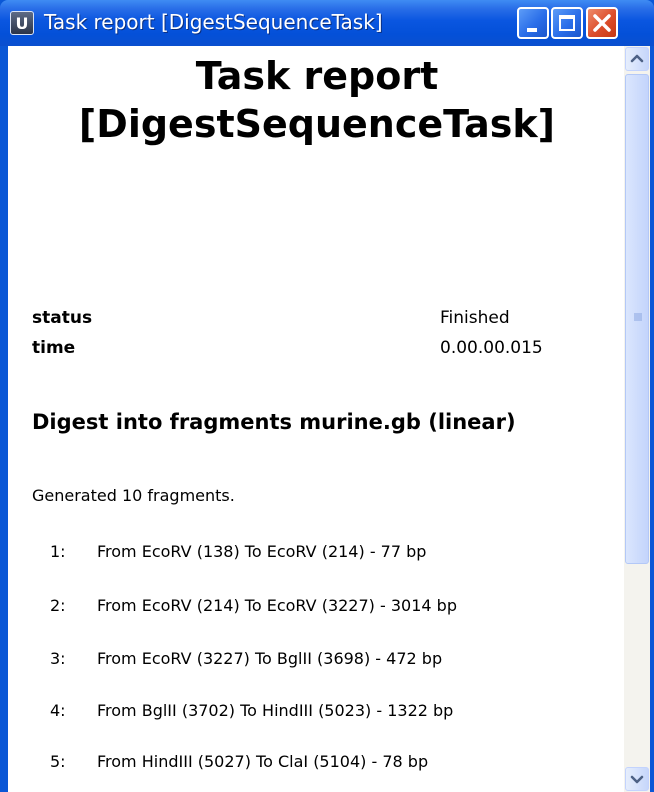 This screenshot has width=654, height=792. I want to click on app-icon: U, so click(22, 23).